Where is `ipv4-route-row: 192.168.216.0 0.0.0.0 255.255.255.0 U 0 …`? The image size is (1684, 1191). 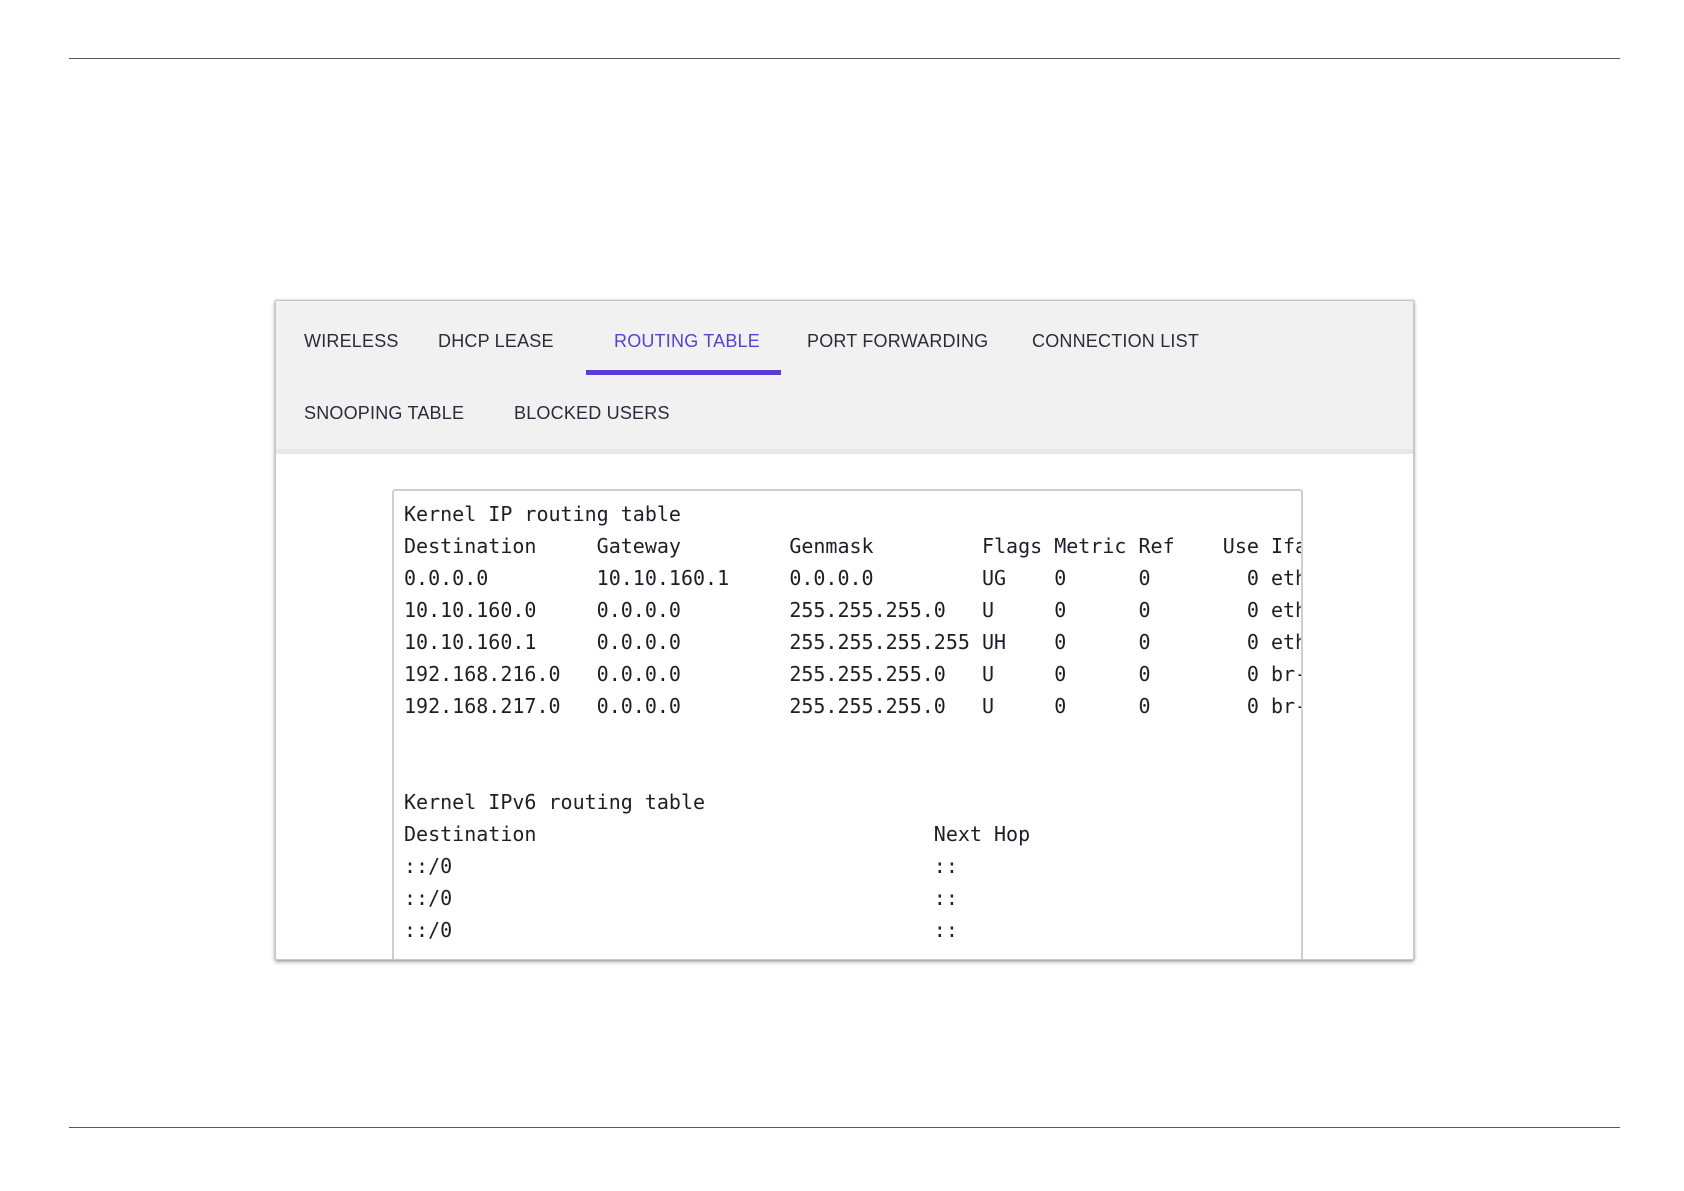
ipv4-route-row: 192.168.216.0 0.0.0.0 255.255.255.0 U 0 … is located at coordinates (853, 674).